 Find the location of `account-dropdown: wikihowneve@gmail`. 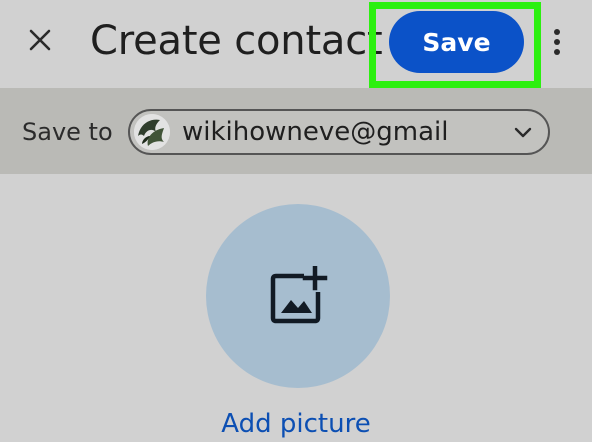

account-dropdown: wikihowneve@gmail is located at coordinates (339, 132).